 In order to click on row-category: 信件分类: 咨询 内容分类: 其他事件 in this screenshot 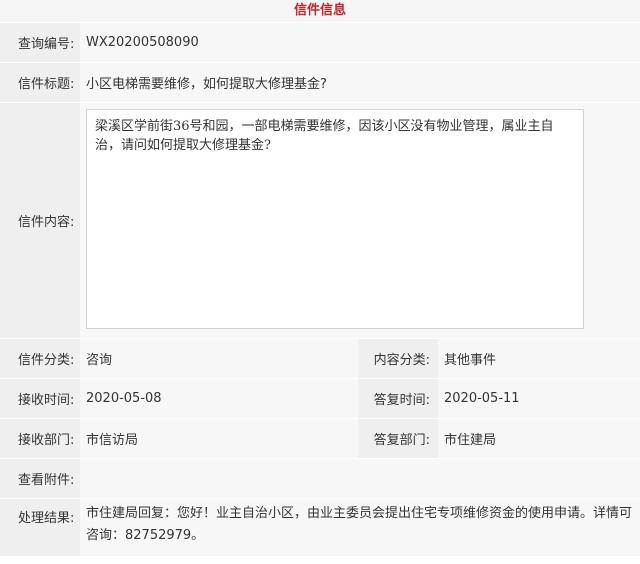, I will do `click(320, 358)`.